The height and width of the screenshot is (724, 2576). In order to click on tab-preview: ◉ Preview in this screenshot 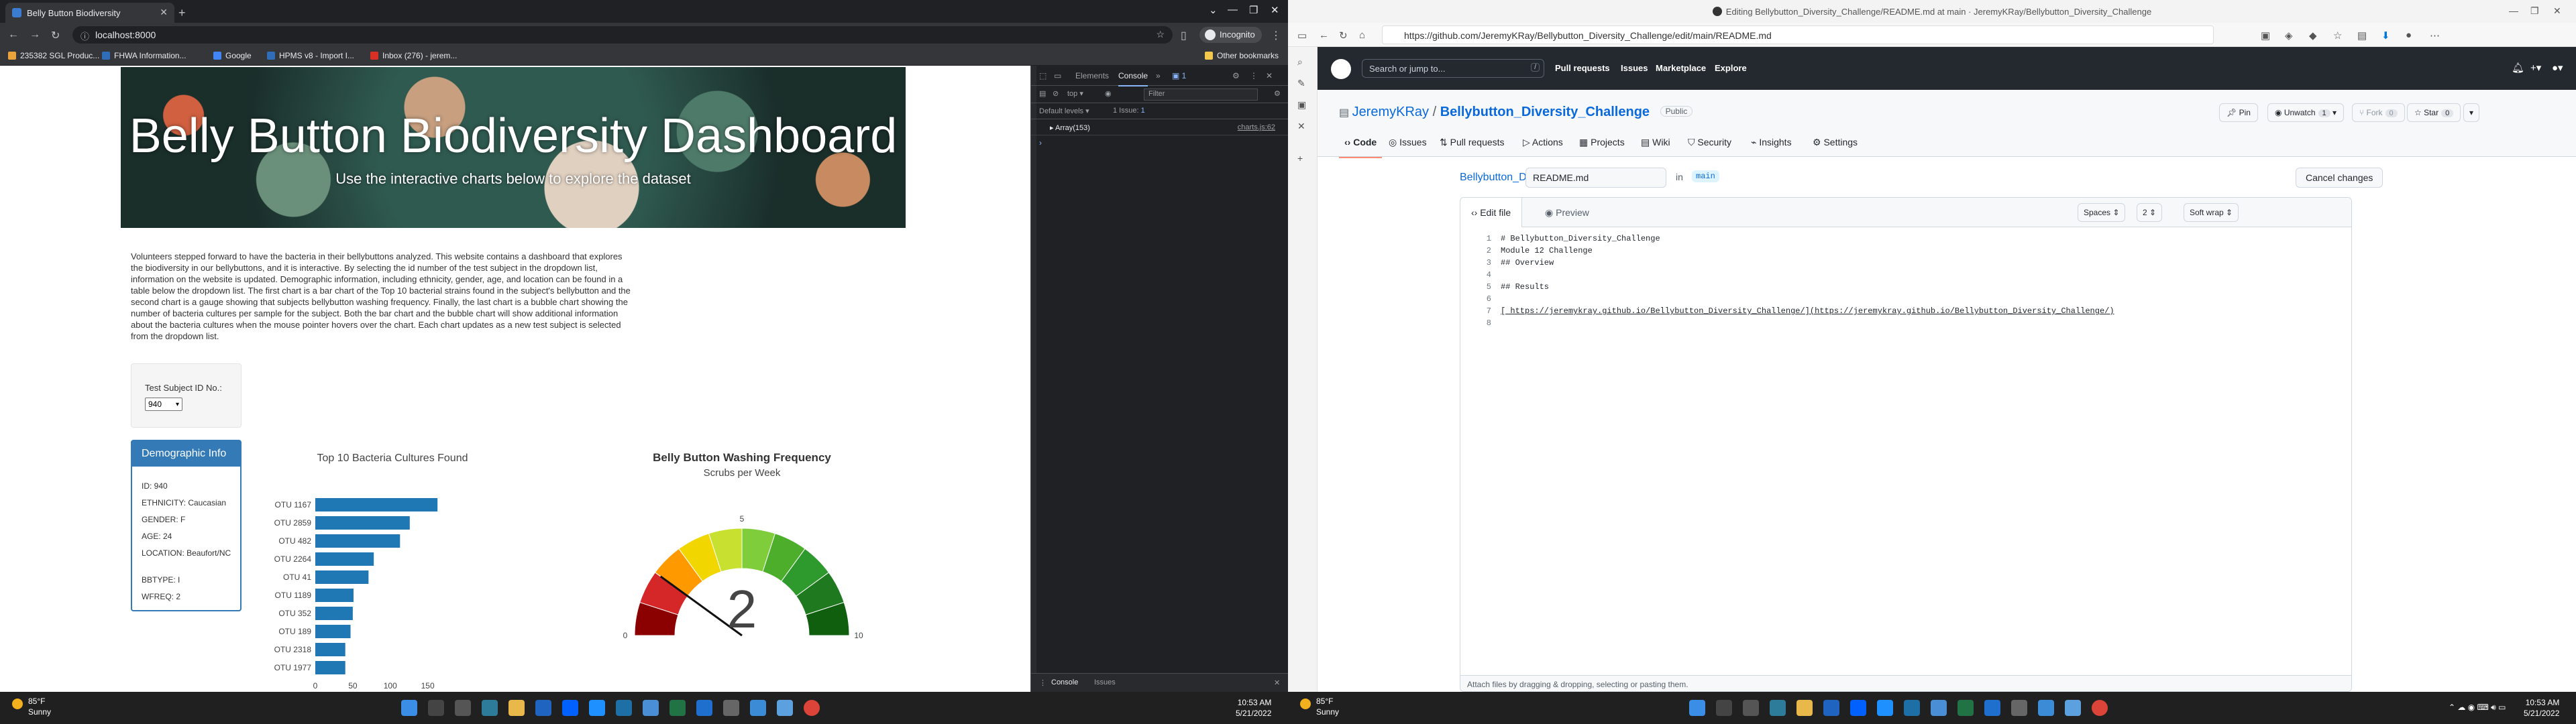, I will do `click(1567, 212)`.